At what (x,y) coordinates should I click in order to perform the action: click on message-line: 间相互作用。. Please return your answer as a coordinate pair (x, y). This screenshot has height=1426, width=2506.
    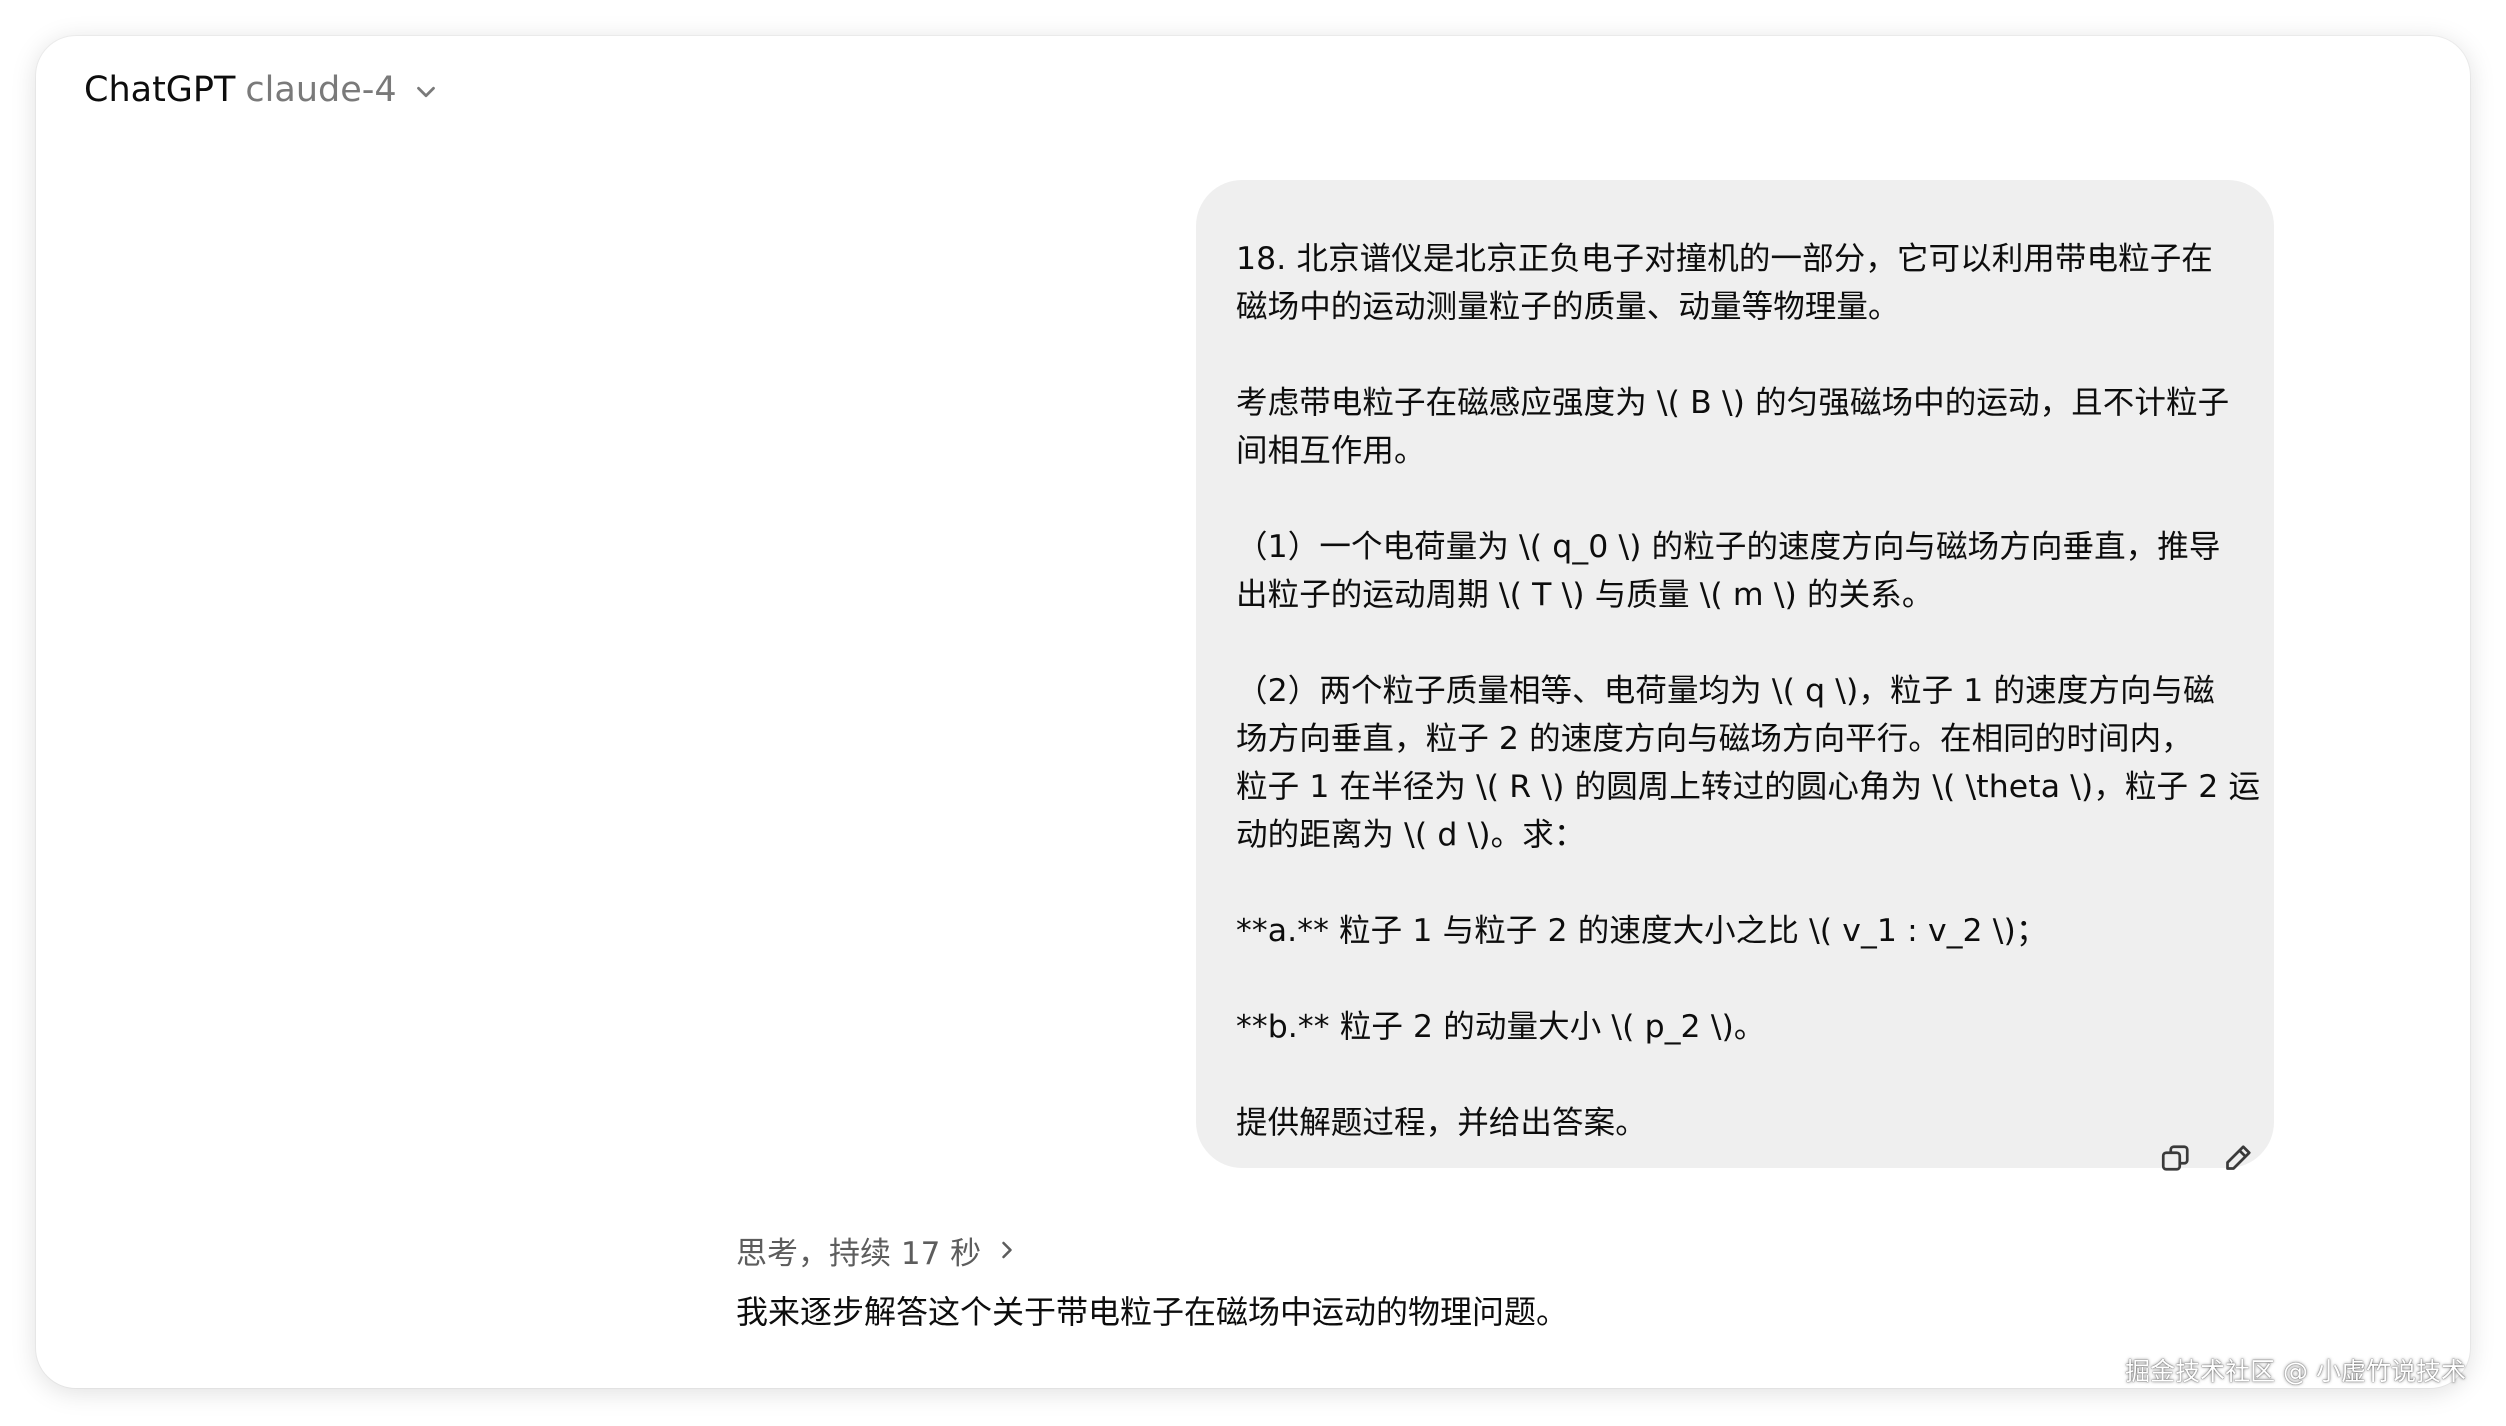
    Looking at the image, I should click on (1331, 451).